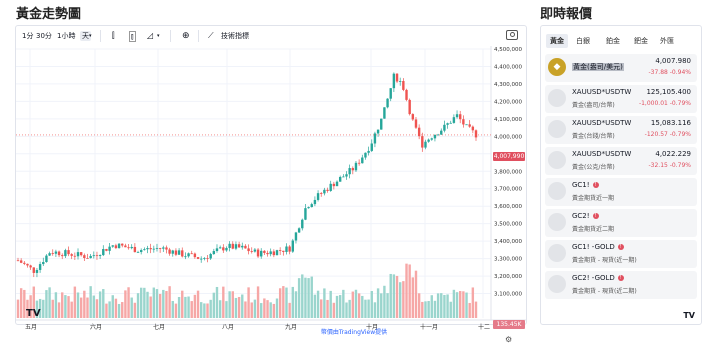 Image resolution: width=708 pixels, height=344 pixels. I want to click on interval-dropdown-chevron-icon: ▾, so click(90, 36).